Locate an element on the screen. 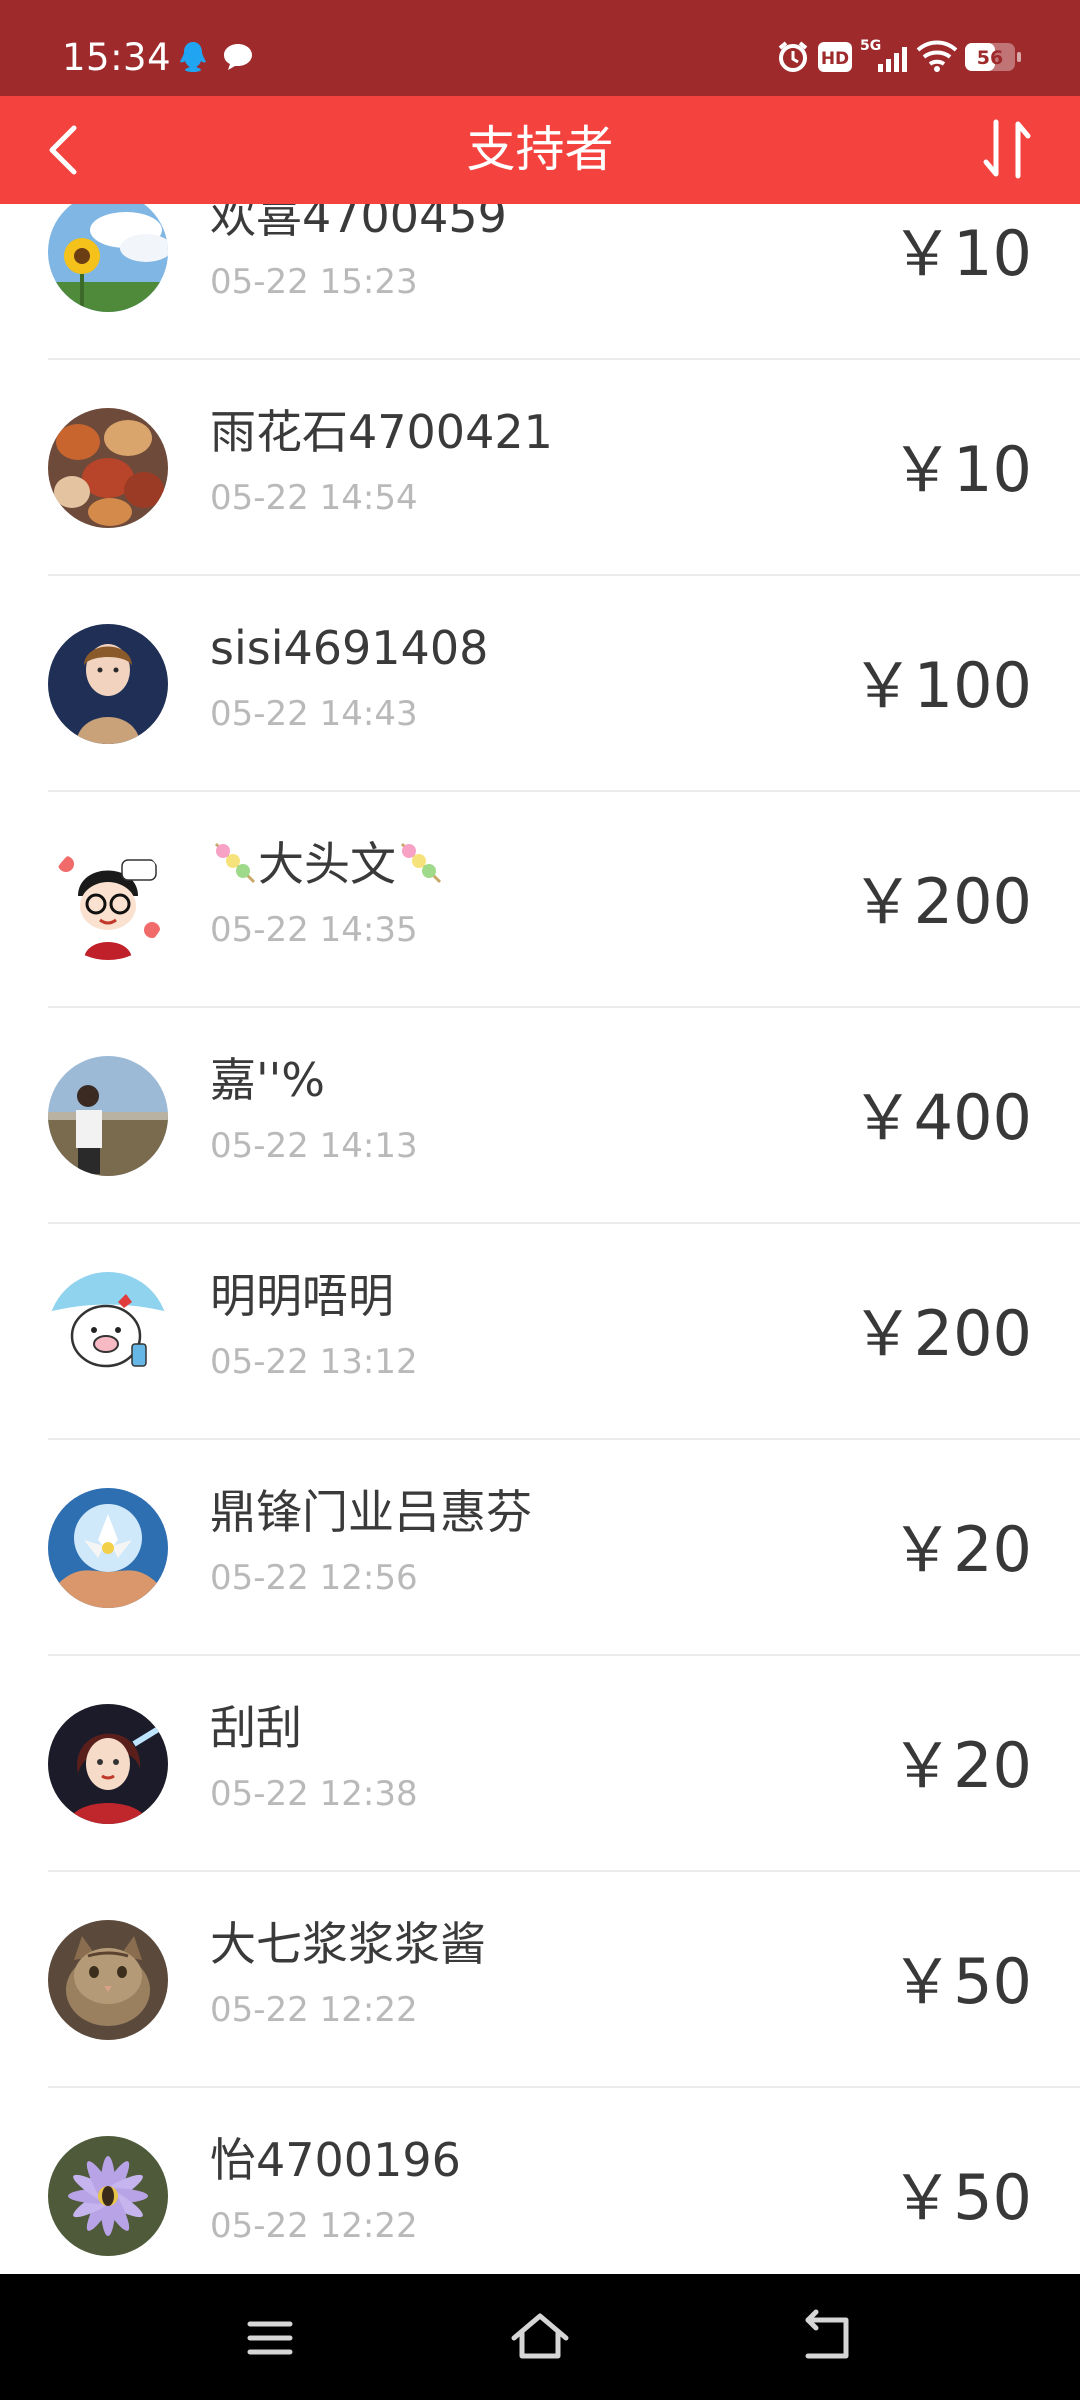 This screenshot has width=1080, height=2400. supporter-name: 刮刮 is located at coordinates (256, 1728).